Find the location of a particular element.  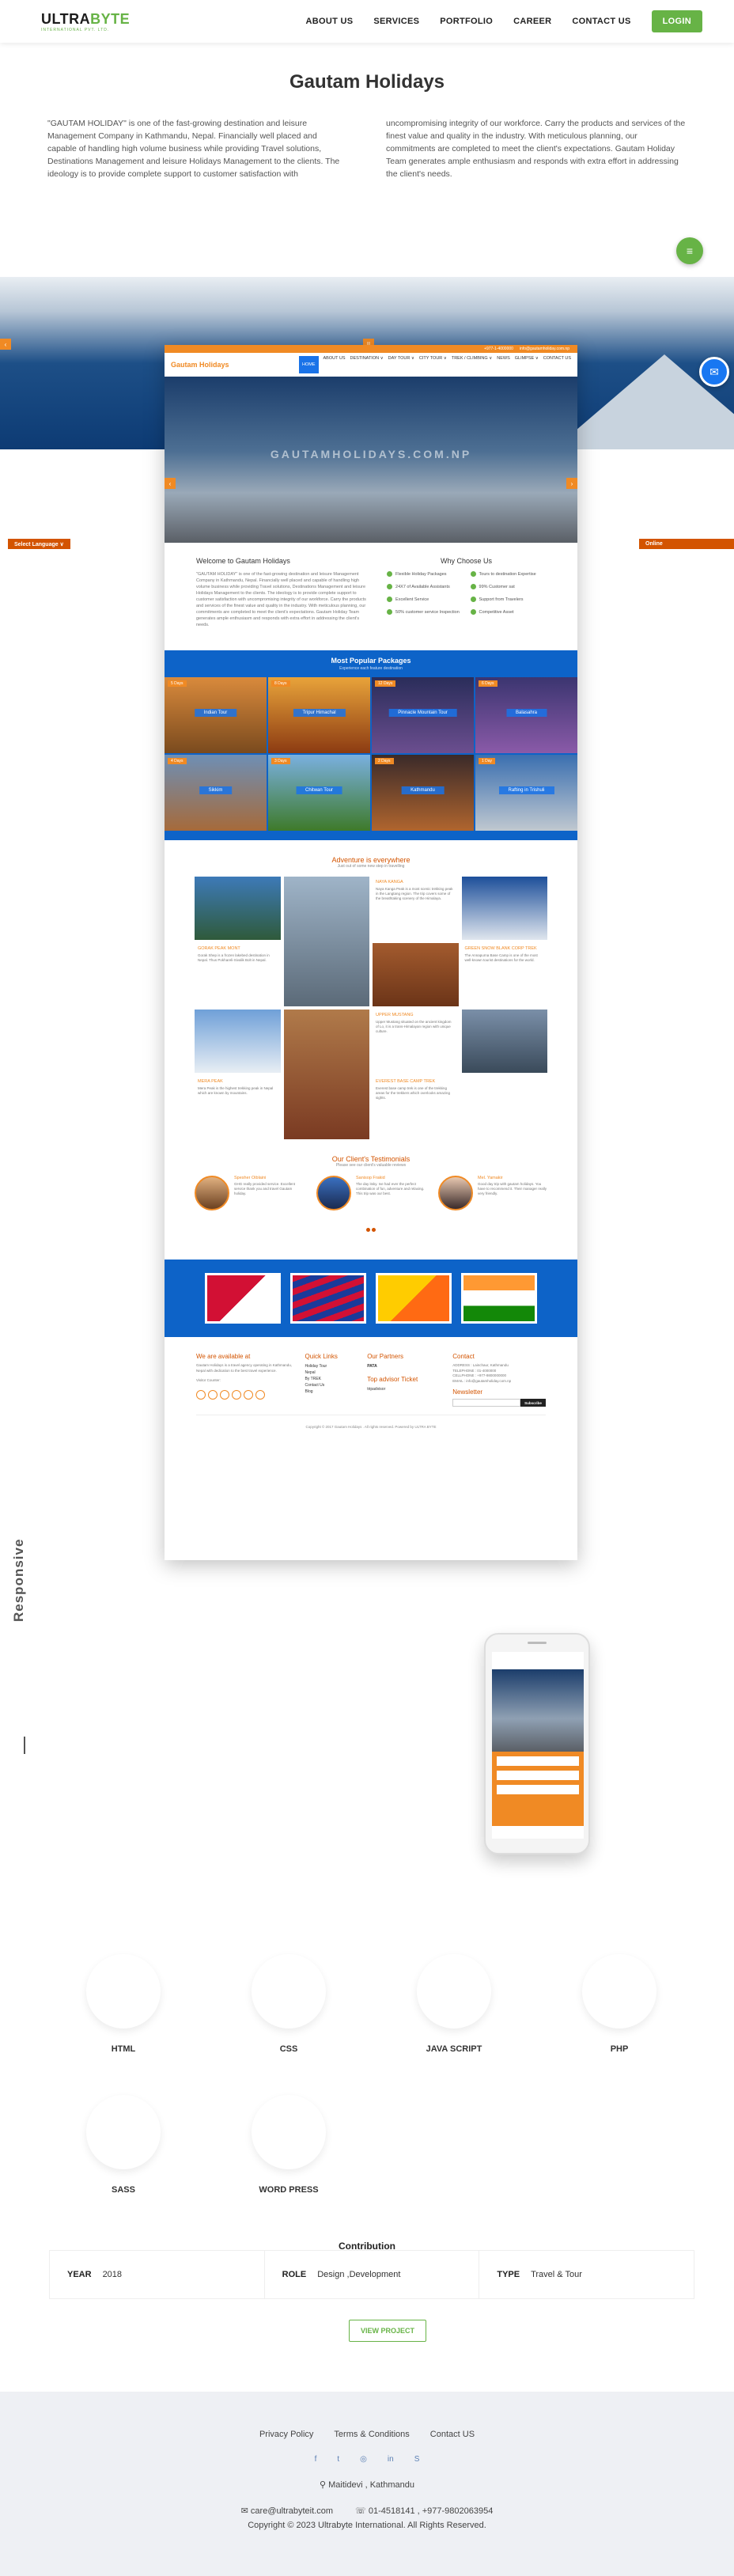

twitter-icon: t is located at coordinates (338, 2459).